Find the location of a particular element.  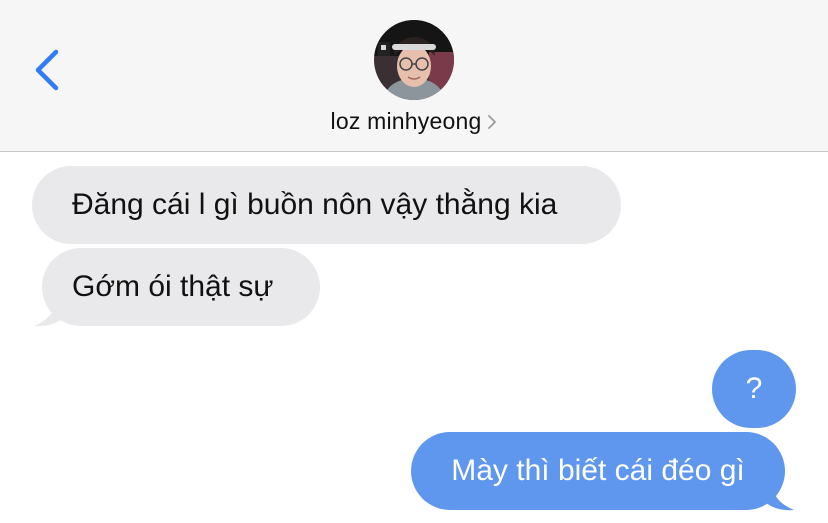

message-text: Gớm ói thật sự is located at coordinates (173, 286).